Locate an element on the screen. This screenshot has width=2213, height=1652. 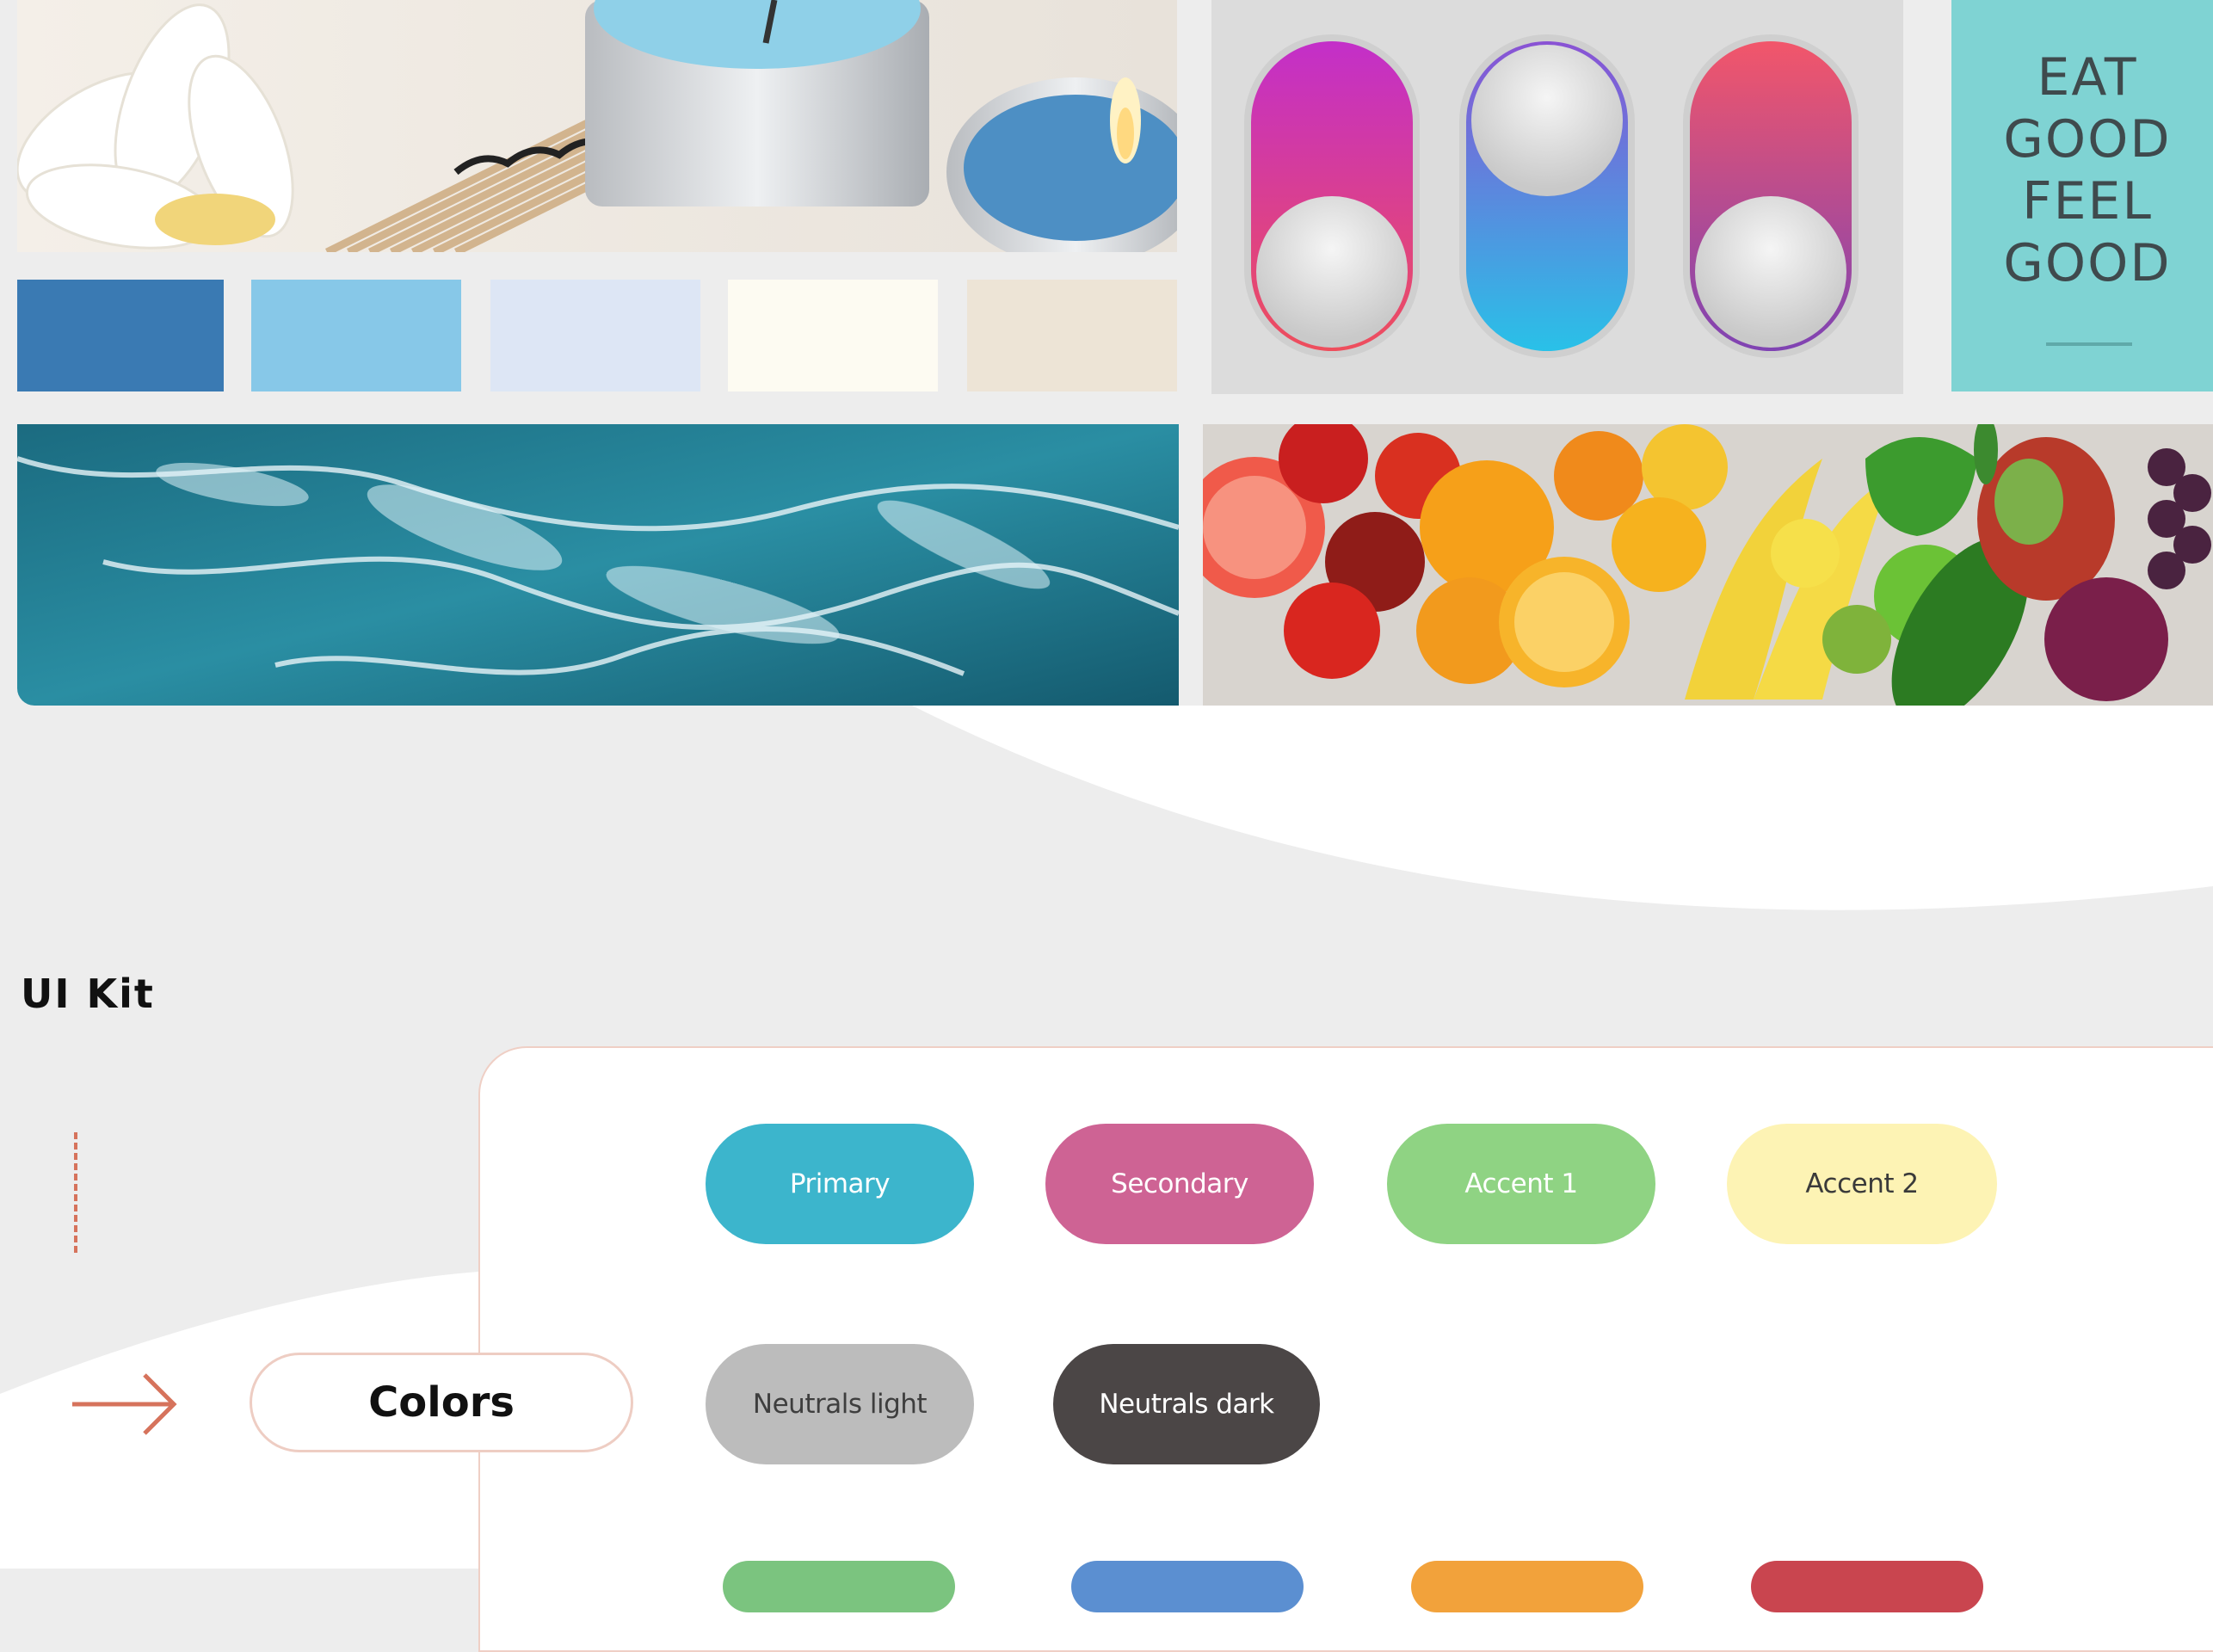
primary-color-button: Primary is located at coordinates (840, 1184).